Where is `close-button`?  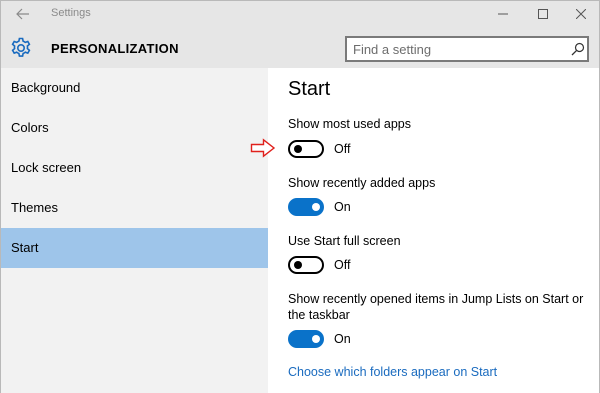 close-button is located at coordinates (581, 14).